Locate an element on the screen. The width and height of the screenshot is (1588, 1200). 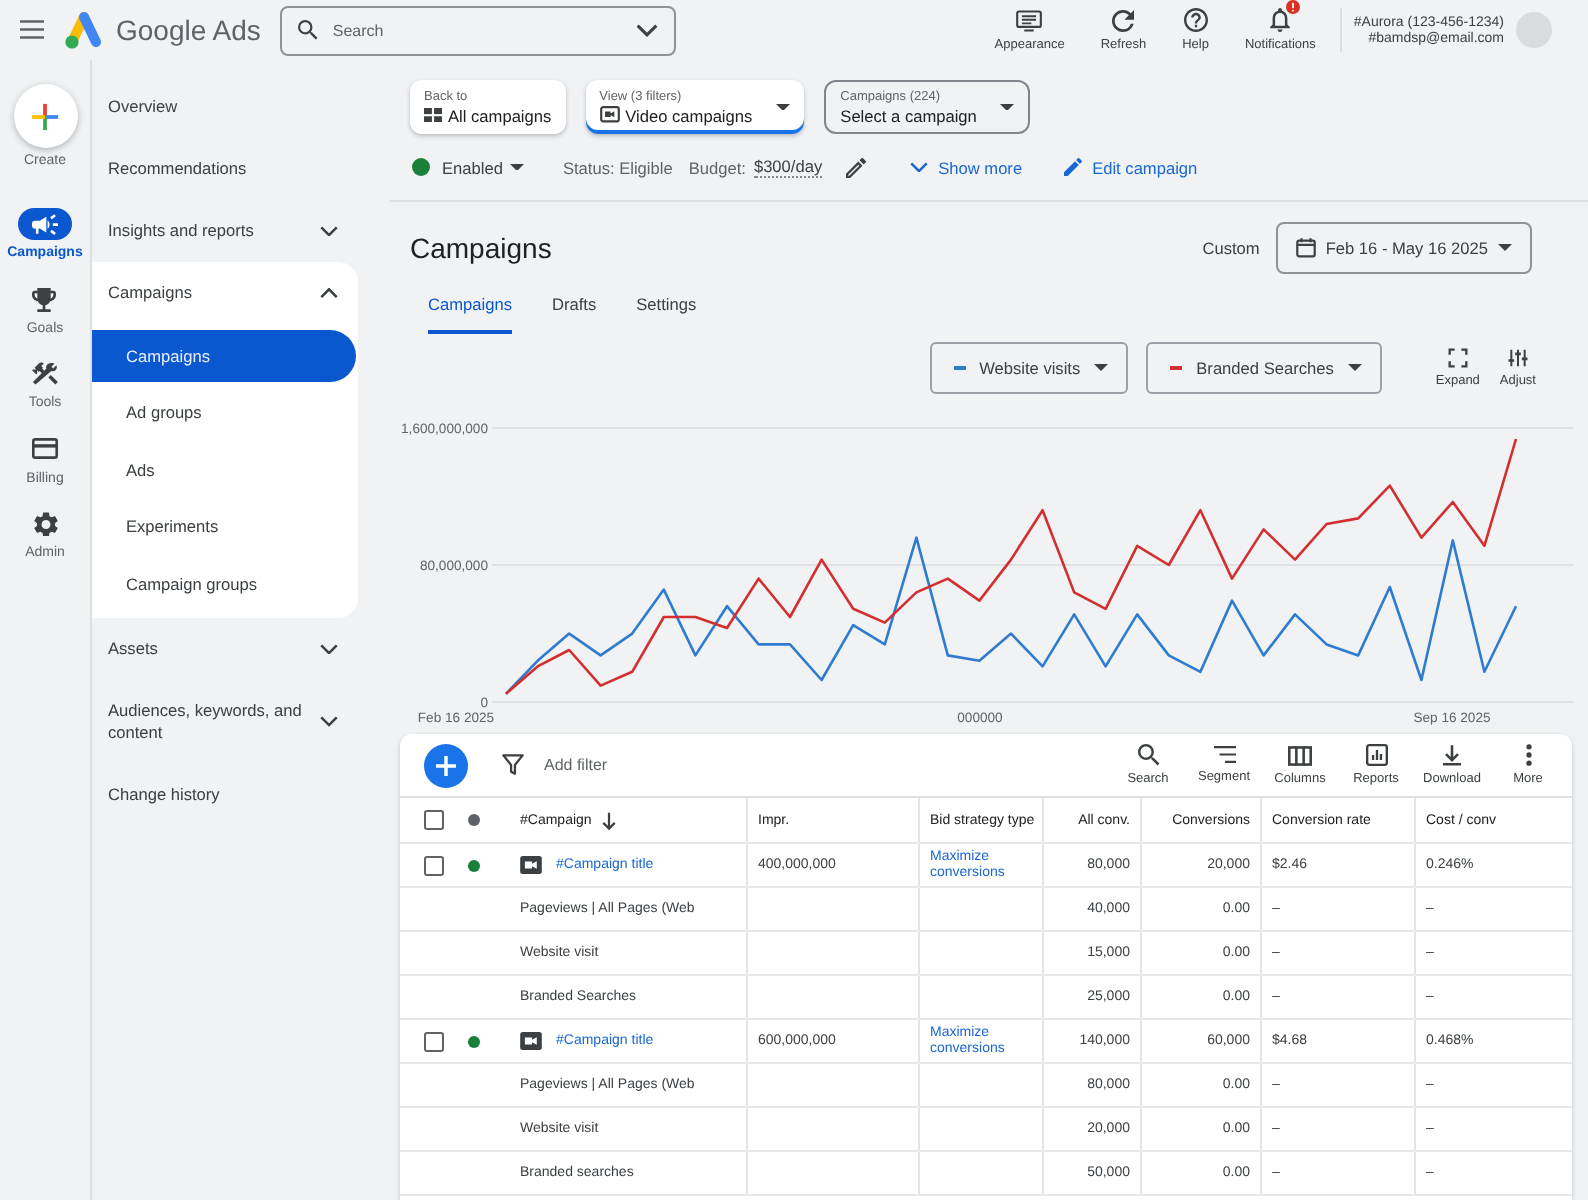
date-range-label: Custom is located at coordinates (1231, 248).